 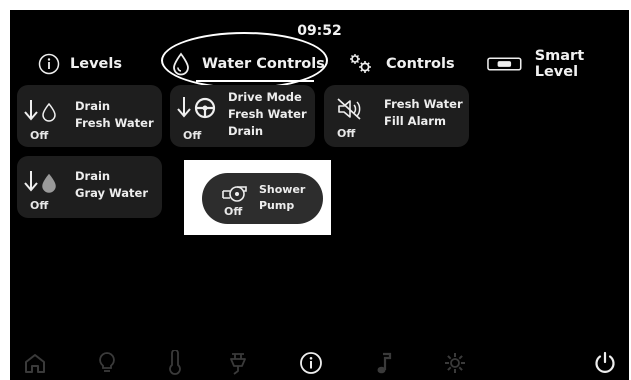 I want to click on nav-home, so click(x=35, y=363).